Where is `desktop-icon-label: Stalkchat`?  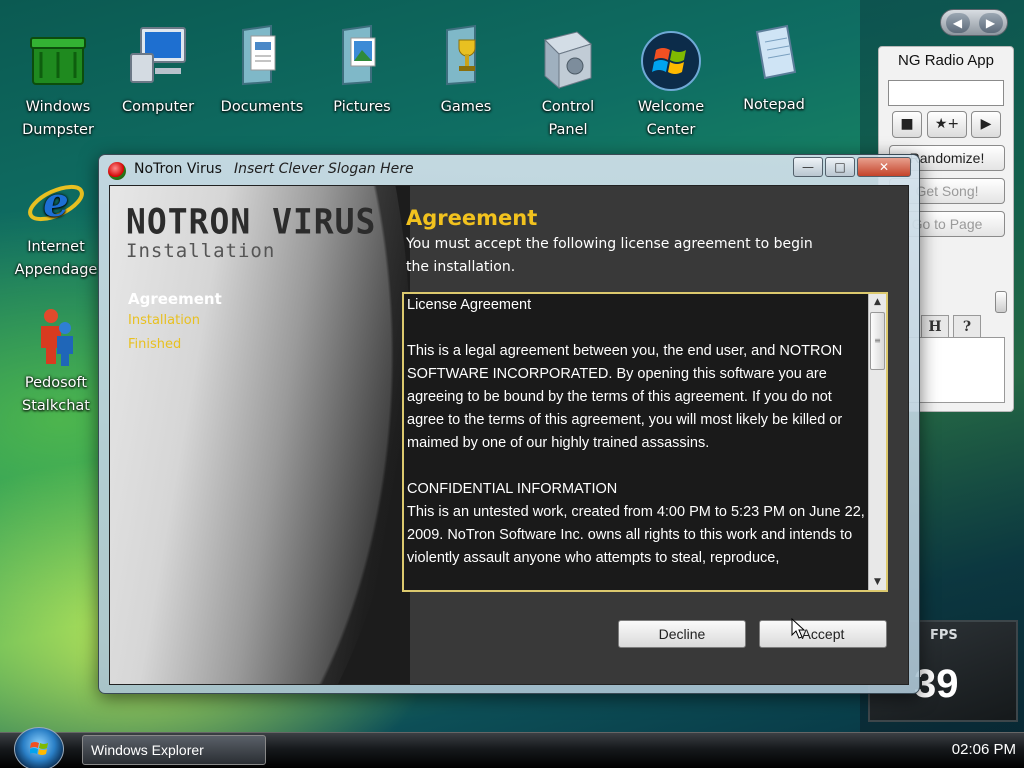 desktop-icon-label: Stalkchat is located at coordinates (56, 406).